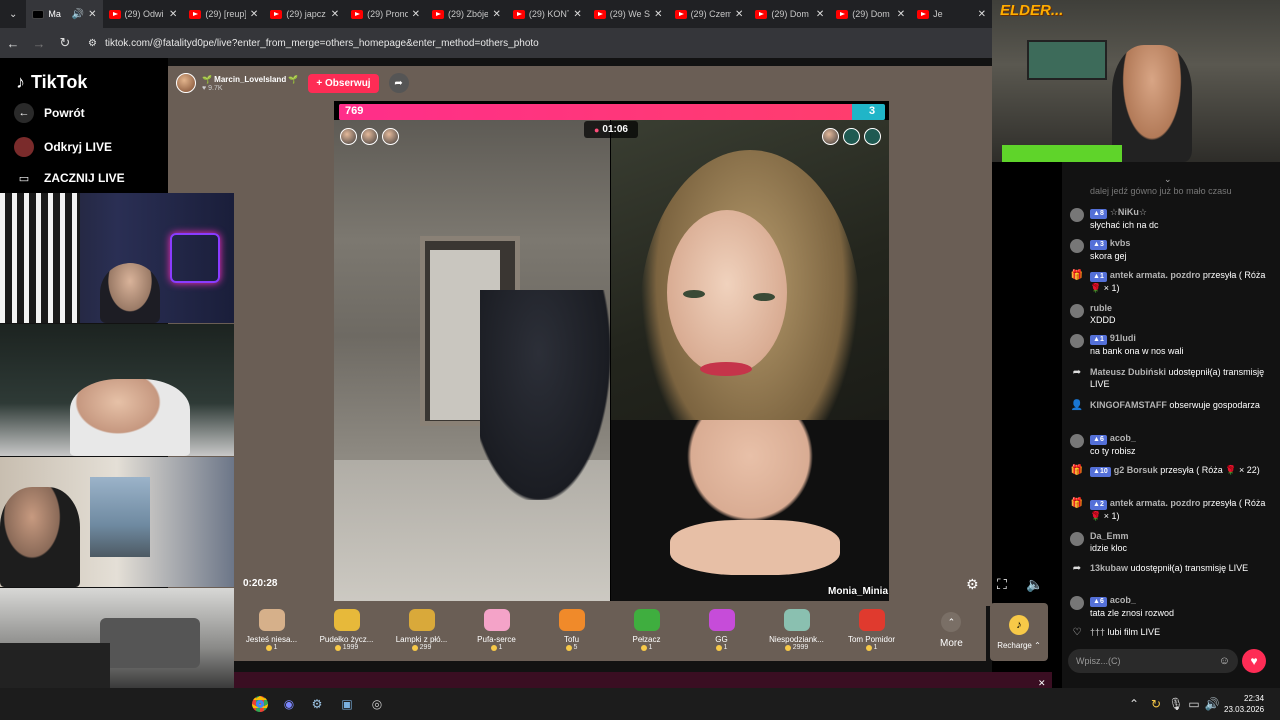  What do you see at coordinates (1101, 601) in the screenshot?
I see `level-value: 6` at bounding box center [1101, 601].